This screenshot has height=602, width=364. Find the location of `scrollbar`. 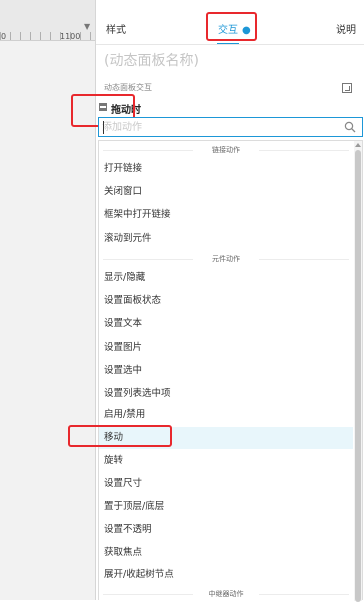

scrollbar is located at coordinates (358, 371).